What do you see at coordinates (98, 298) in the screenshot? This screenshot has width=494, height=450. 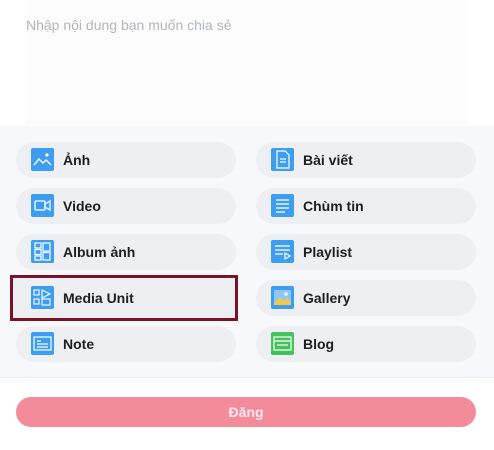 I see `option-media-unit-label: Media Unit` at bounding box center [98, 298].